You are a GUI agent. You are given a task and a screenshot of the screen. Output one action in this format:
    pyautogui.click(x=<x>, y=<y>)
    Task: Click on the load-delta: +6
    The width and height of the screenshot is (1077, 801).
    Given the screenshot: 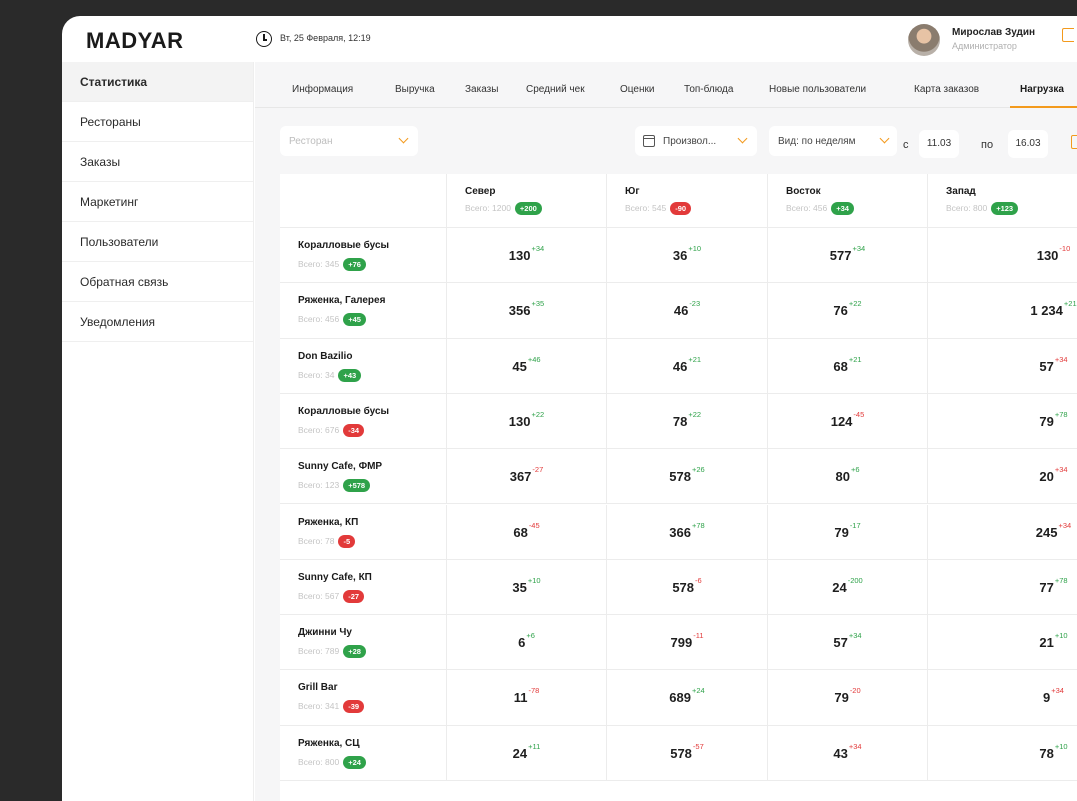 What is the action you would take?
    pyautogui.click(x=530, y=636)
    